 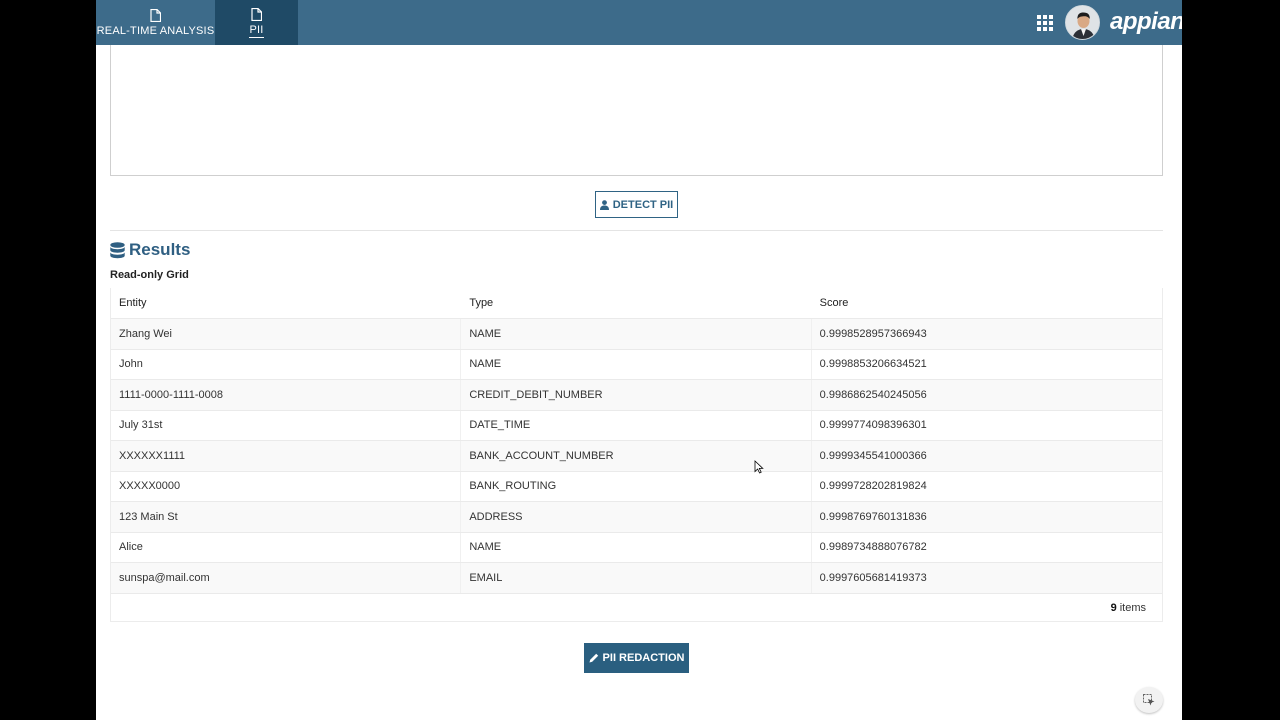 What do you see at coordinates (834, 303) in the screenshot?
I see `column-header-score: Score` at bounding box center [834, 303].